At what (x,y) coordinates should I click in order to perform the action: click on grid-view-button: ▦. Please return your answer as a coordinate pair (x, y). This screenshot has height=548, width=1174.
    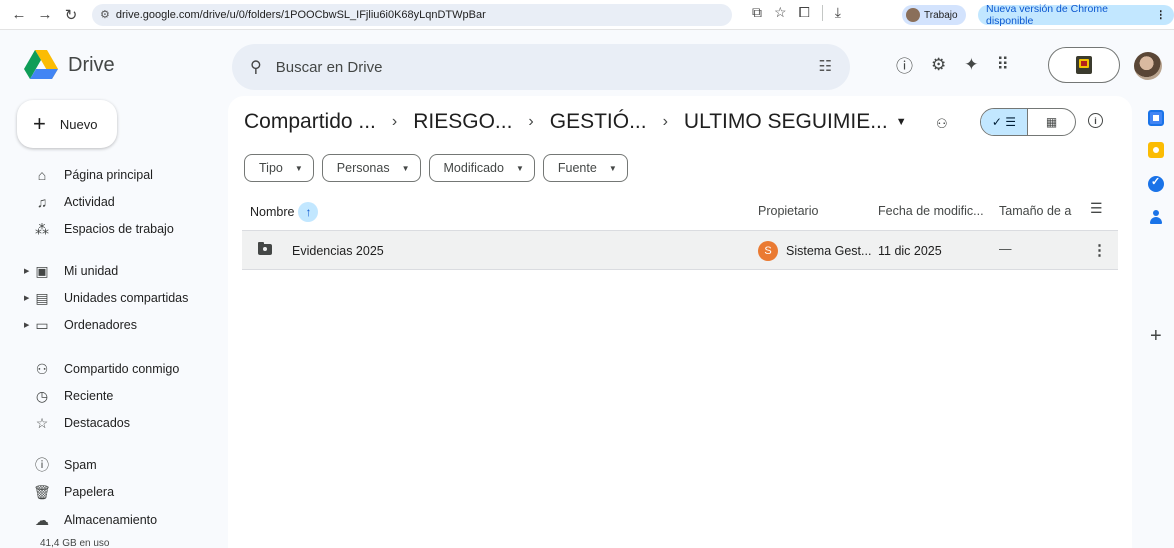
    Looking at the image, I should click on (1051, 122).